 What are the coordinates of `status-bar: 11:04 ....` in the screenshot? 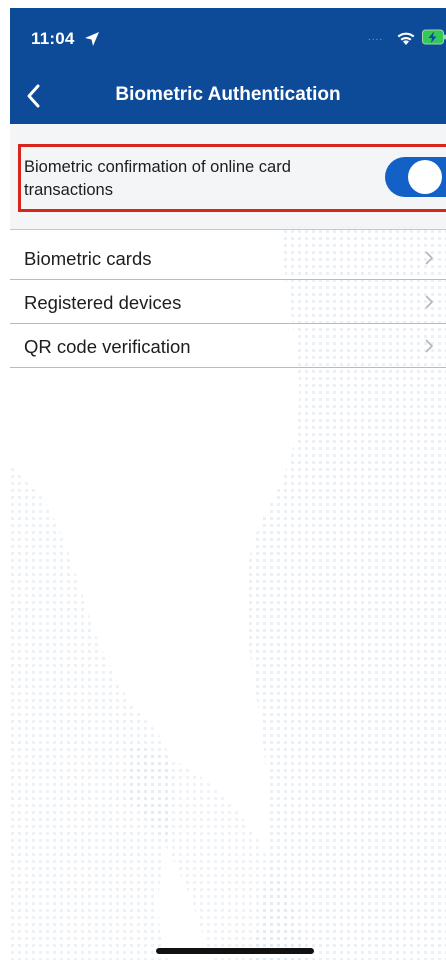 It's located at (228, 37).